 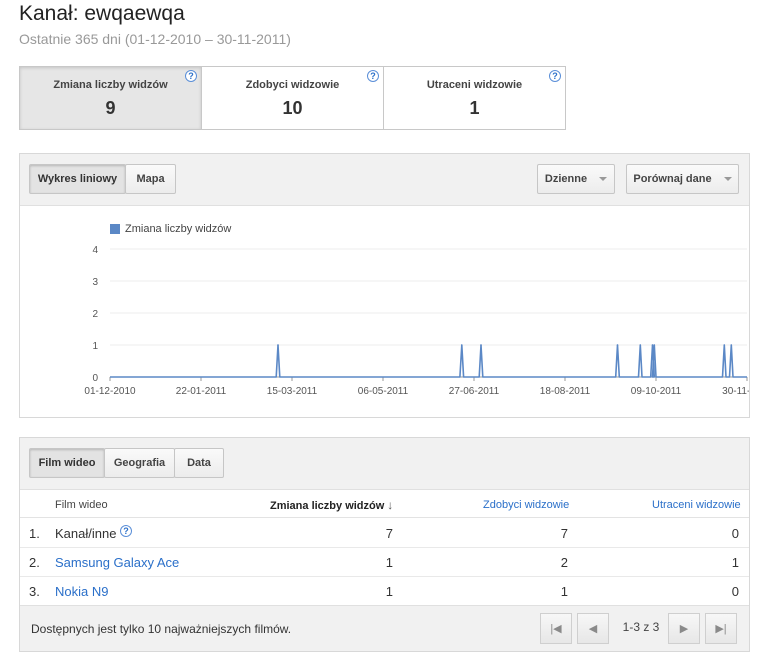 What do you see at coordinates (384, 533) in the screenshot?
I see `table-row: 1. Kanał/inne ? 7 7 0` at bounding box center [384, 533].